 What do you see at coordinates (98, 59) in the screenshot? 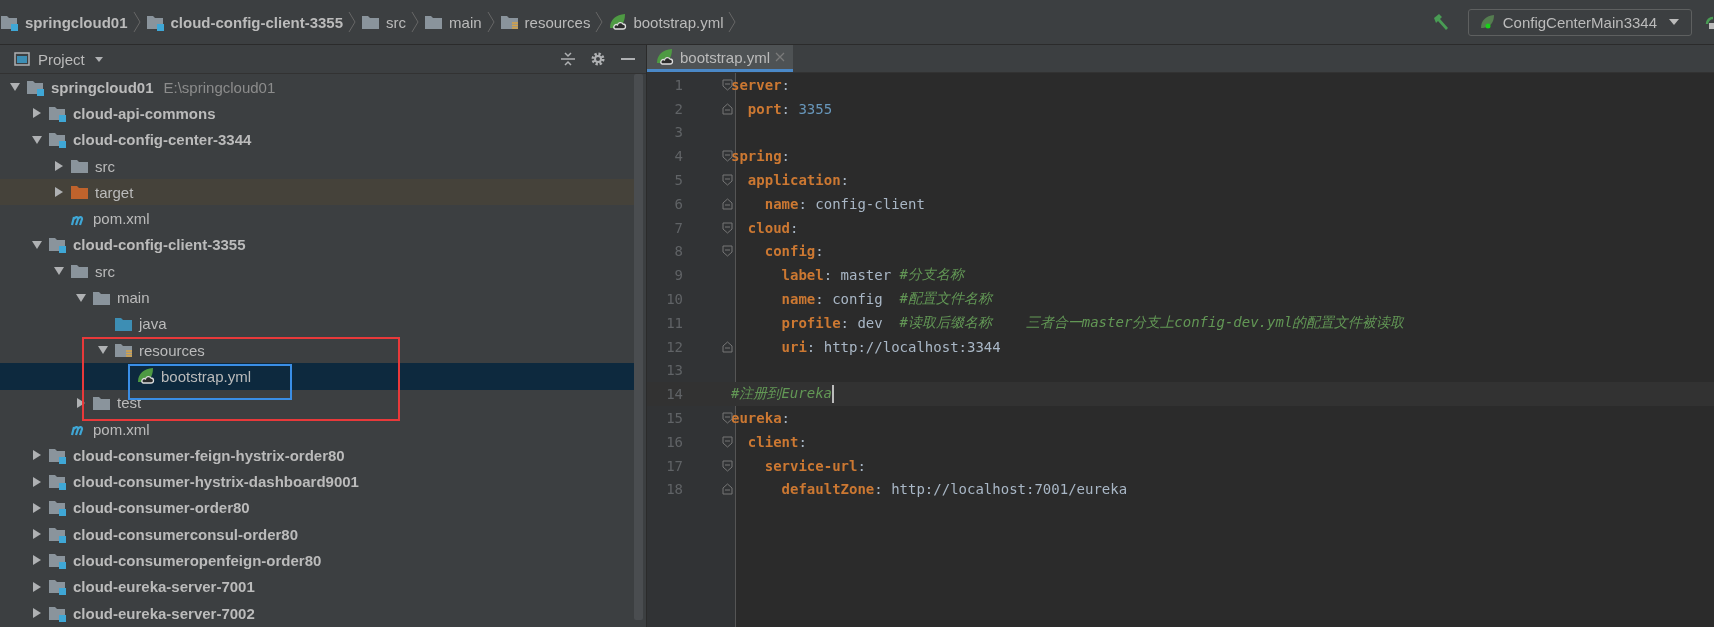
I see `caret-icon` at bounding box center [98, 59].